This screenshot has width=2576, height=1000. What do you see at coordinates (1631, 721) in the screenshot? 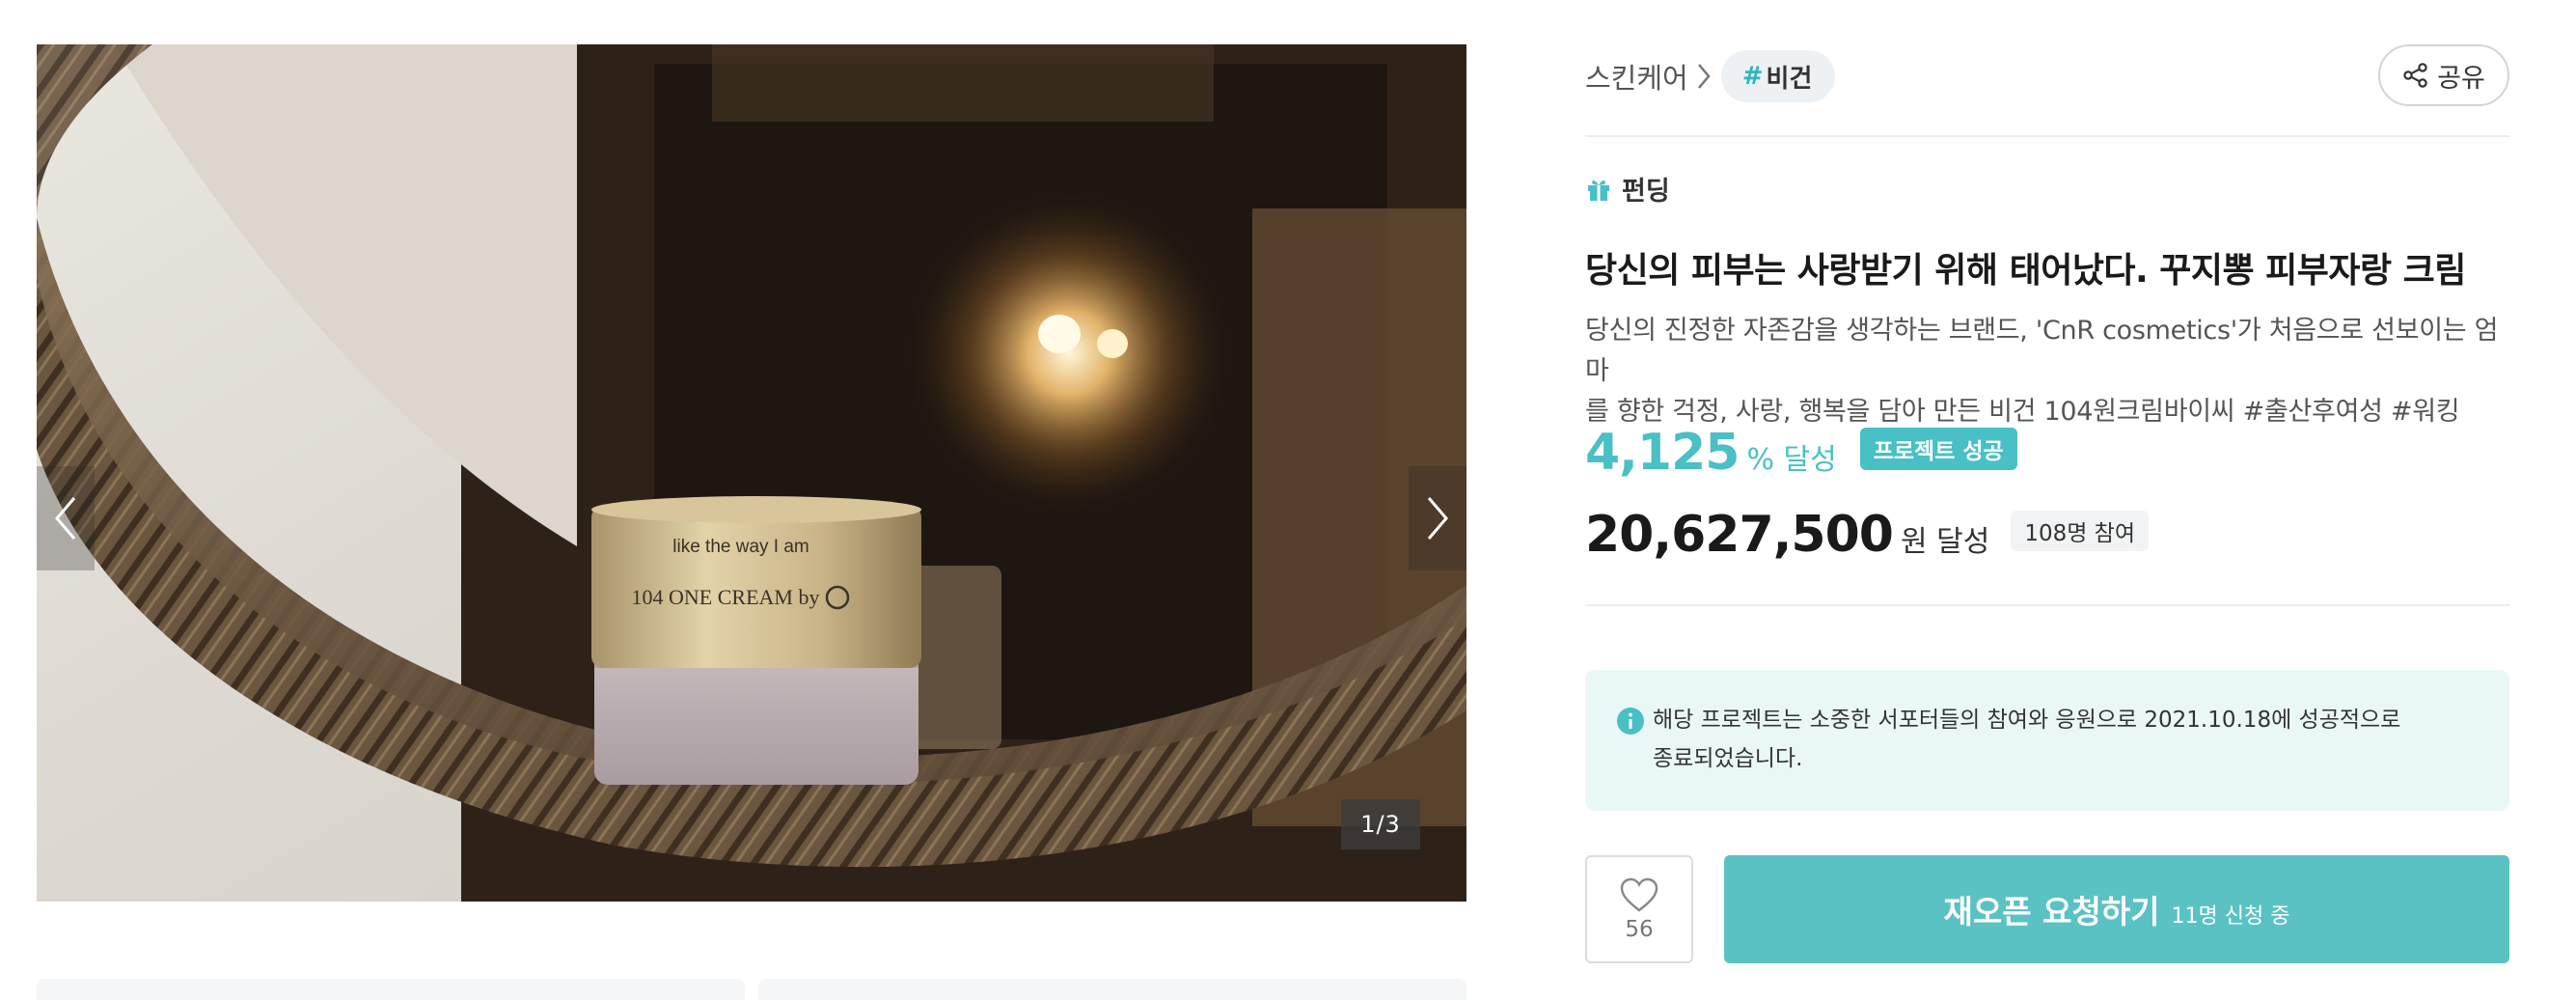
I see `info-icon` at bounding box center [1631, 721].